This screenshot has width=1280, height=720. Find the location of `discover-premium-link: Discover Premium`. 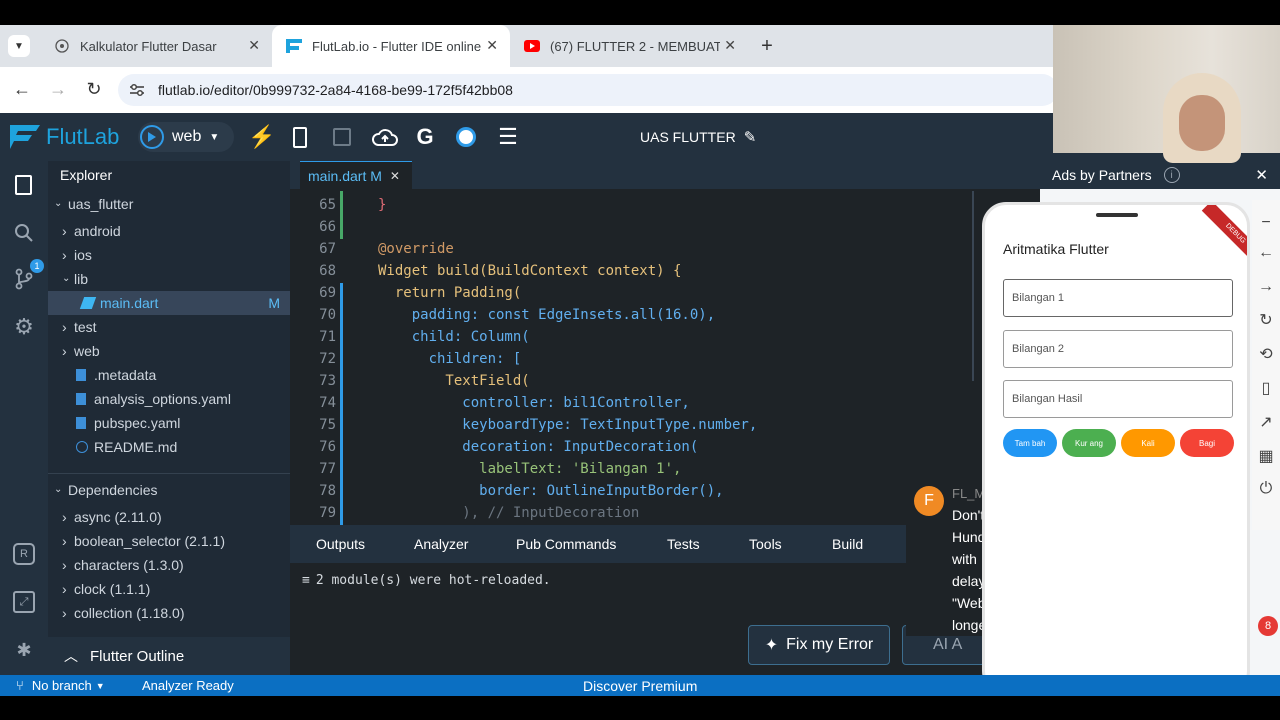

discover-premium-link: Discover Premium is located at coordinates (640, 686).